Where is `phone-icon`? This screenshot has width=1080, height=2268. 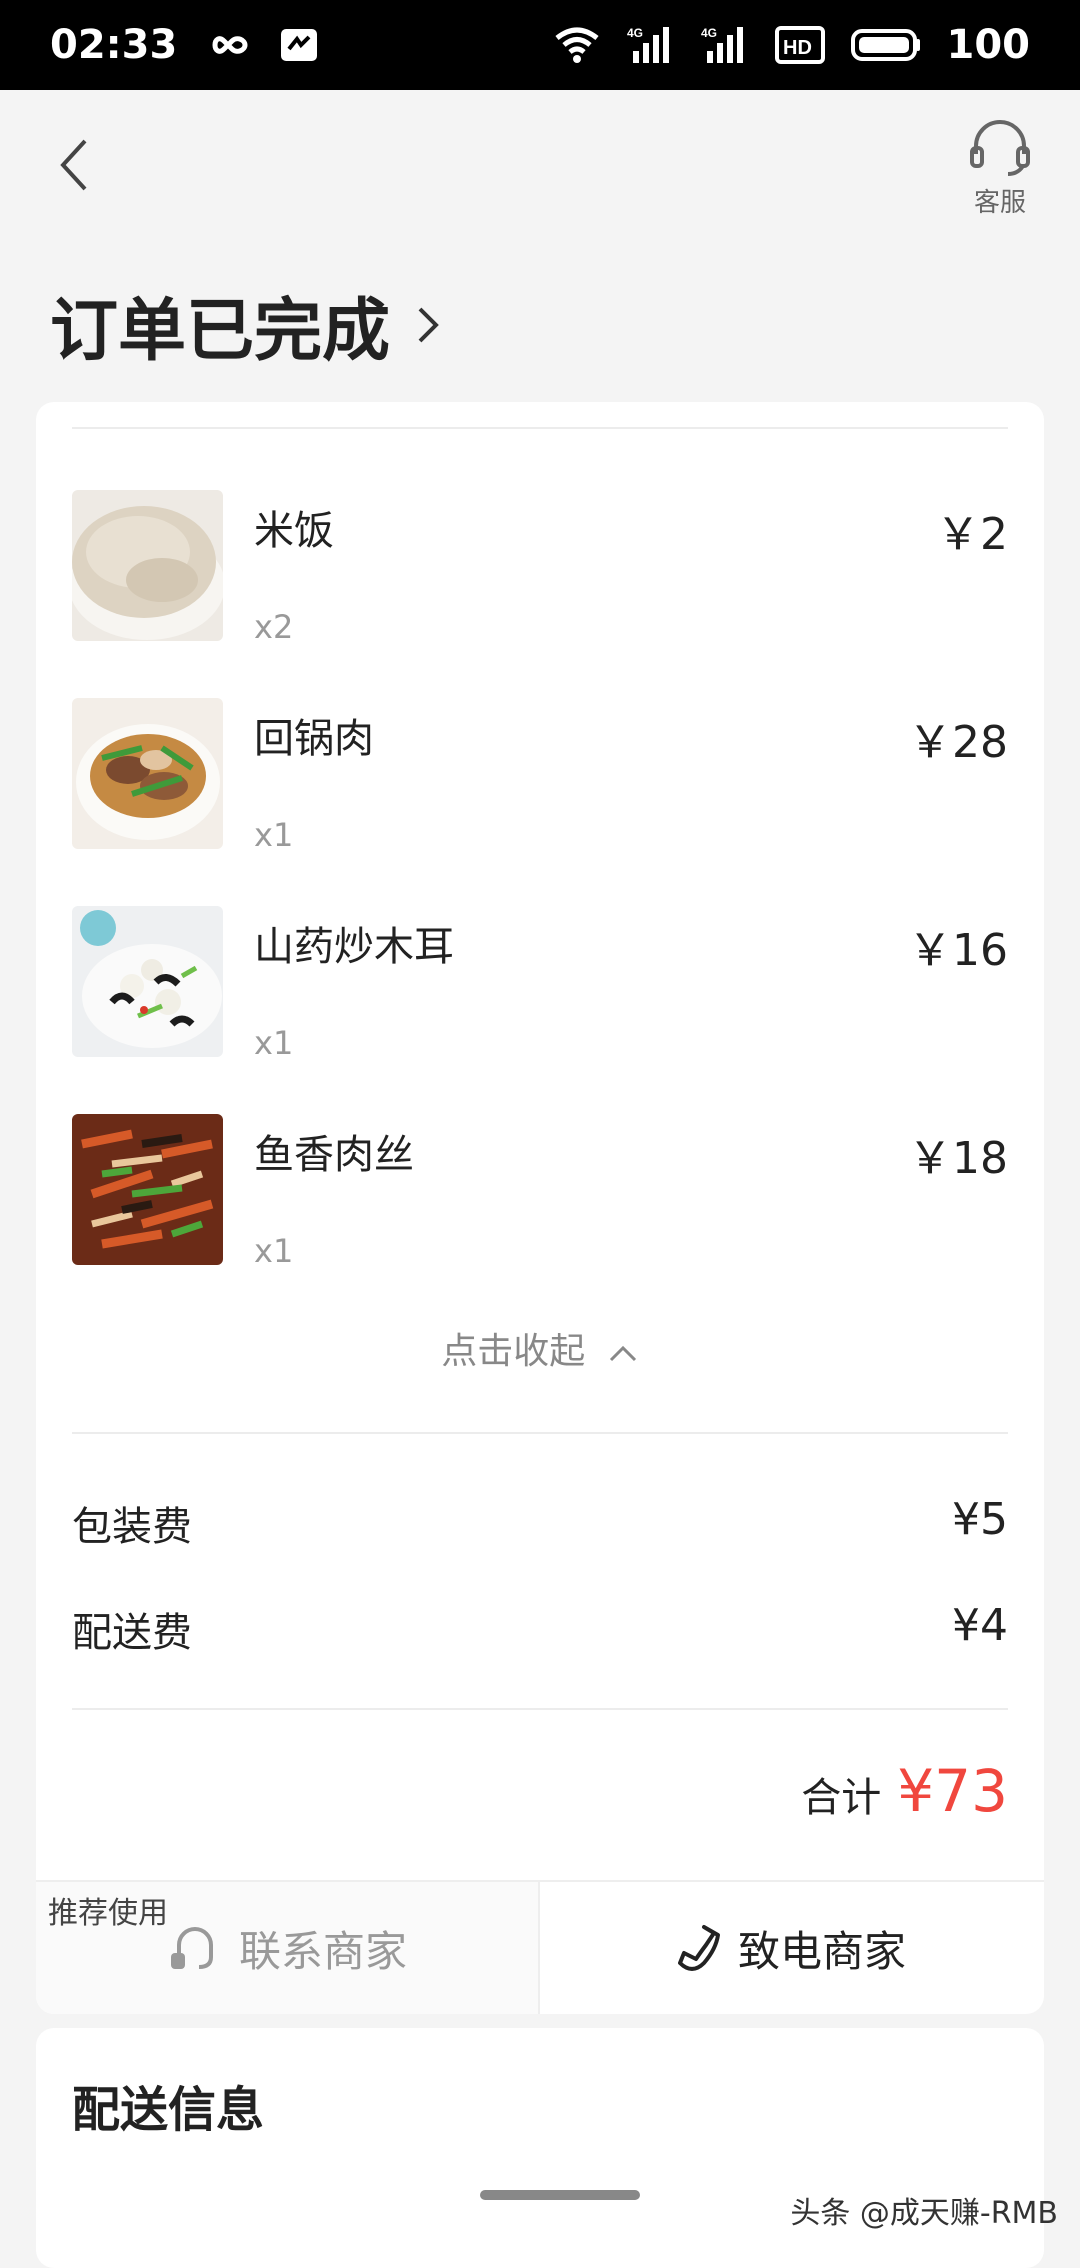 phone-icon is located at coordinates (698, 1948).